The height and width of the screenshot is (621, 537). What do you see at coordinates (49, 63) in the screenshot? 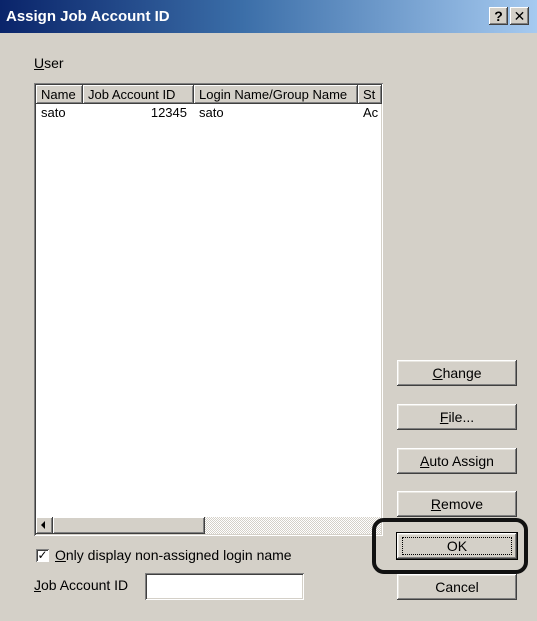
I see `user-group-label: User` at bounding box center [49, 63].